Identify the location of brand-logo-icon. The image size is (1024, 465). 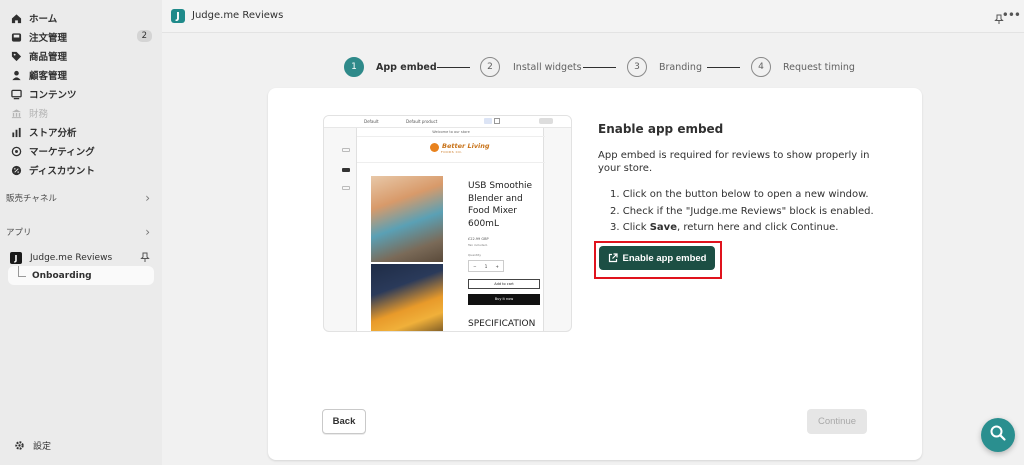
(434, 147).